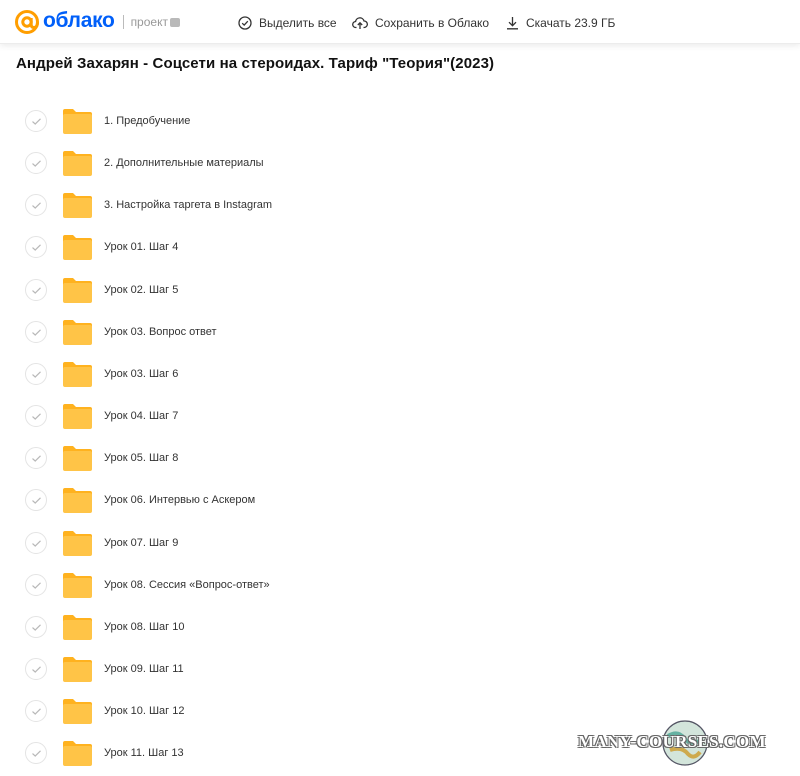  What do you see at coordinates (400, 627) in the screenshot?
I see `folder-row: Урок 08. Шаг 10` at bounding box center [400, 627].